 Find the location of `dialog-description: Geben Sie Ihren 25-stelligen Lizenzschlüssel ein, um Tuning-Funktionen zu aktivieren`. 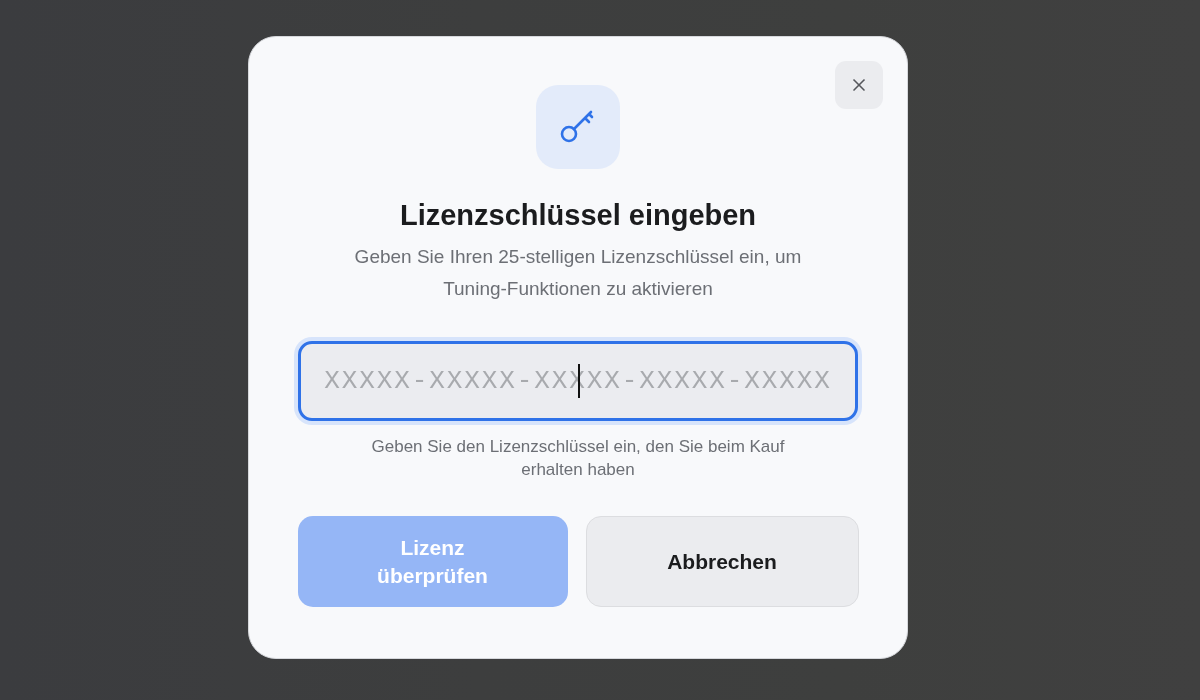

dialog-description: Geben Sie Ihren 25-stelligen Lizenzschlüssel ein, um Tuning-Funktionen zu aktivieren is located at coordinates (578, 273).